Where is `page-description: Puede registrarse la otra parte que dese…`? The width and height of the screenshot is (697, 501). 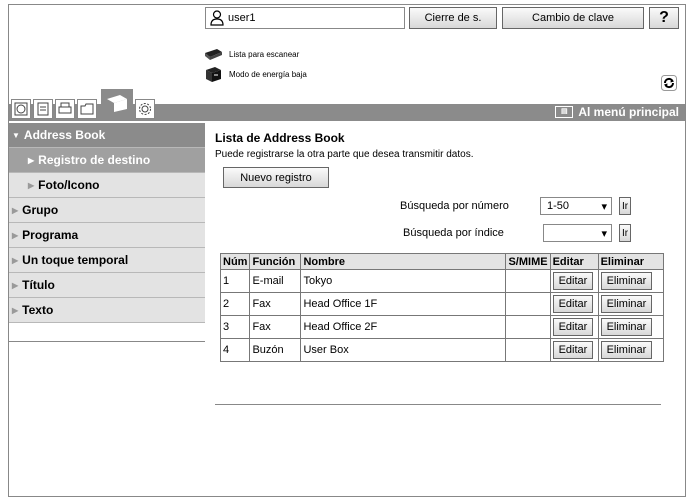 page-description: Puede registrarse la otra parte que dese… is located at coordinates (344, 154).